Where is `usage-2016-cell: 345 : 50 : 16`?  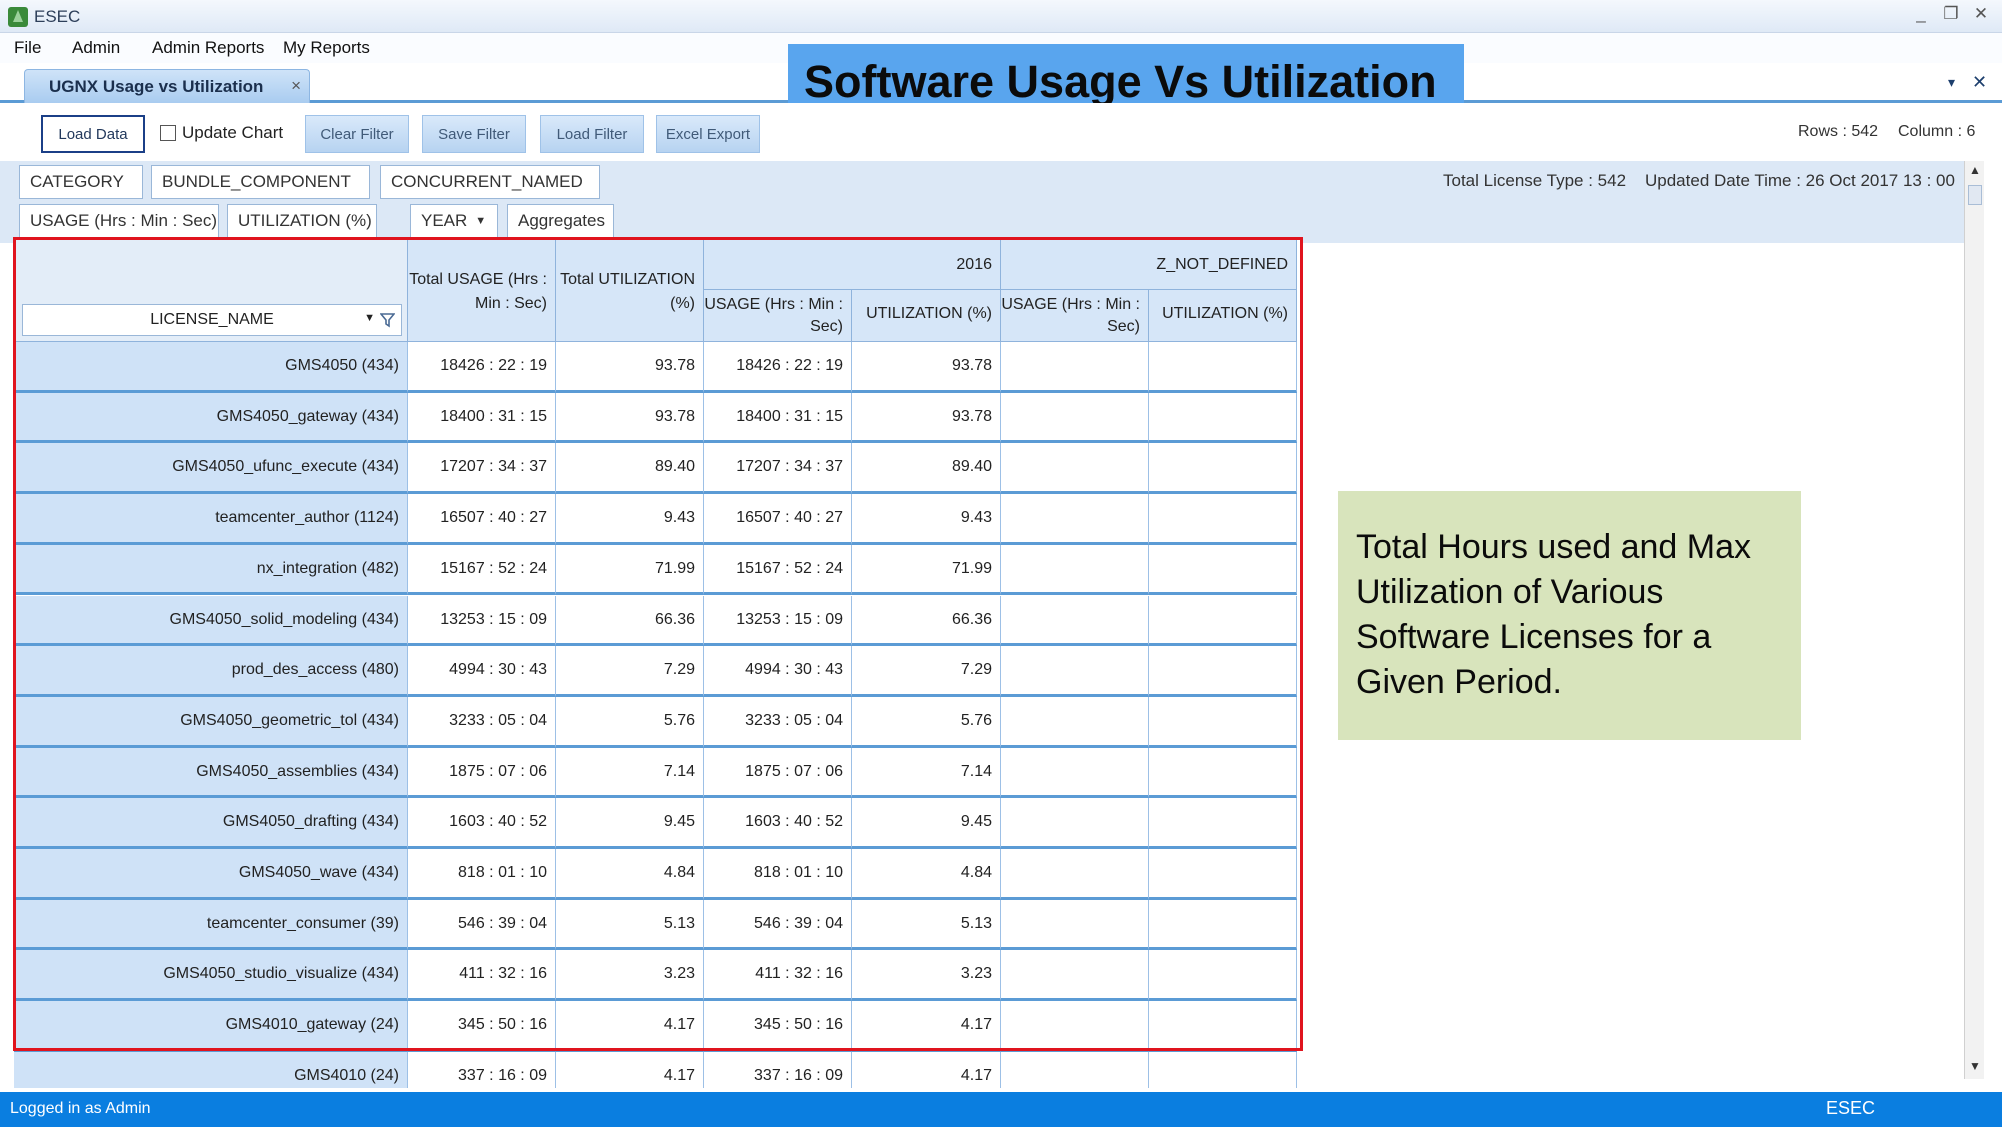 usage-2016-cell: 345 : 50 : 16 is located at coordinates (778, 1026).